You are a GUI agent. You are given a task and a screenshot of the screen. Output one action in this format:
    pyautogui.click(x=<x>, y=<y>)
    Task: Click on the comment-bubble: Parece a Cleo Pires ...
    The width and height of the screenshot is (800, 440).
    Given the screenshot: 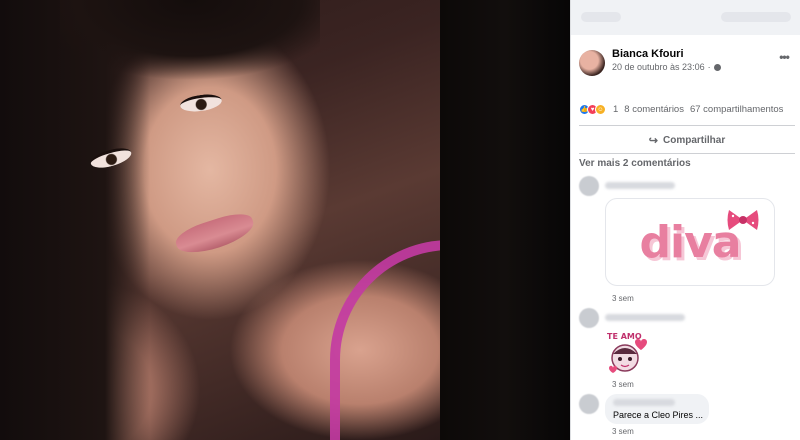 What is the action you would take?
    pyautogui.click(x=657, y=409)
    